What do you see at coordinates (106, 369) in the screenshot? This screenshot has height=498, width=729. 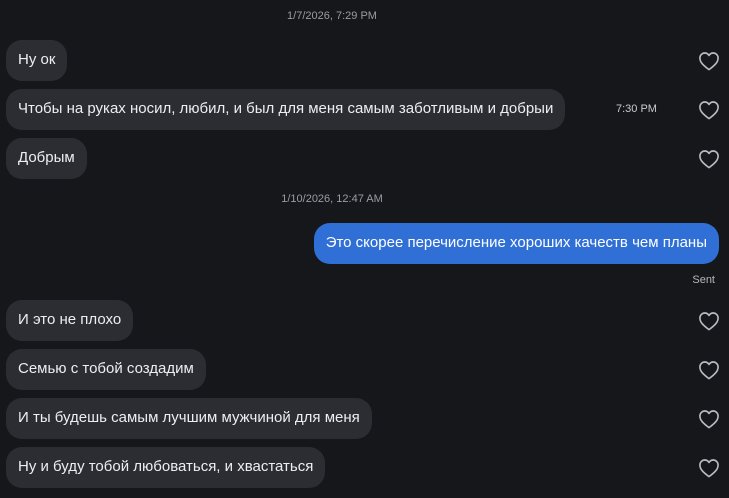 I see `message-bubble: Семью с тобой создадим` at bounding box center [106, 369].